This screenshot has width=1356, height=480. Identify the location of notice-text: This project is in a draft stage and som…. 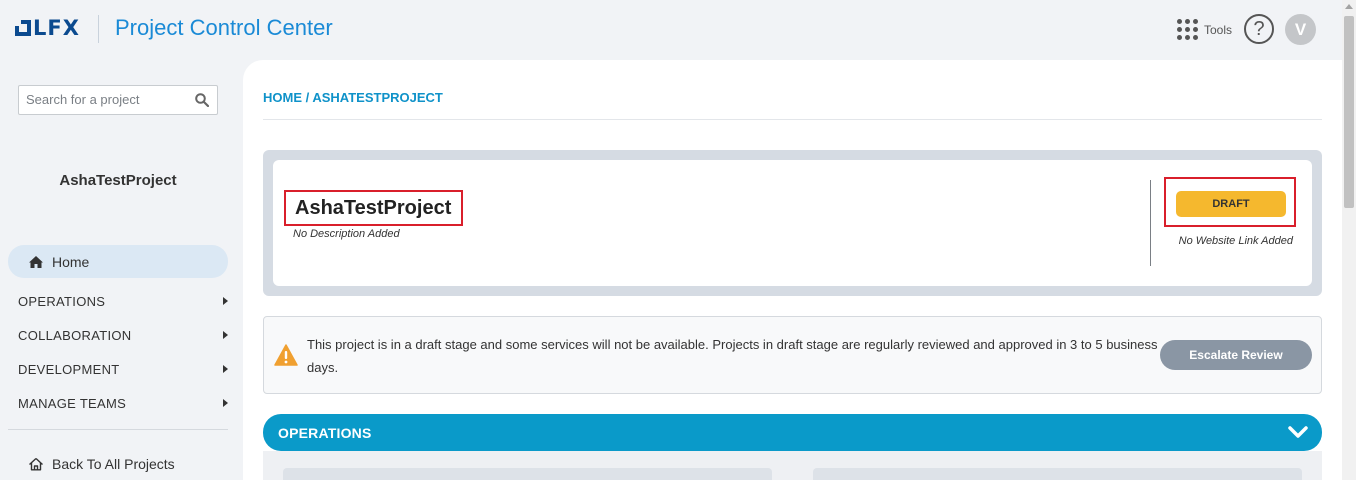
(732, 356).